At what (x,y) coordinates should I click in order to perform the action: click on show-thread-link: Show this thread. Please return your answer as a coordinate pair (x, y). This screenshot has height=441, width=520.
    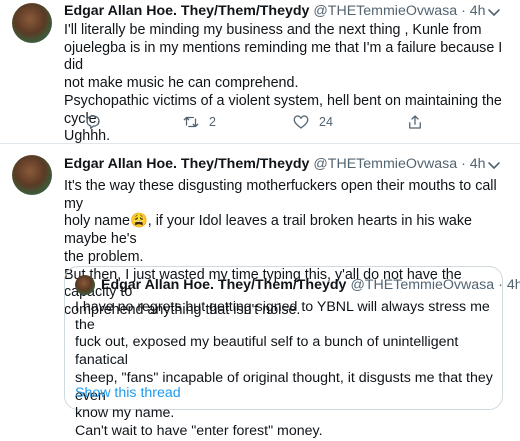
    Looking at the image, I should click on (128, 393).